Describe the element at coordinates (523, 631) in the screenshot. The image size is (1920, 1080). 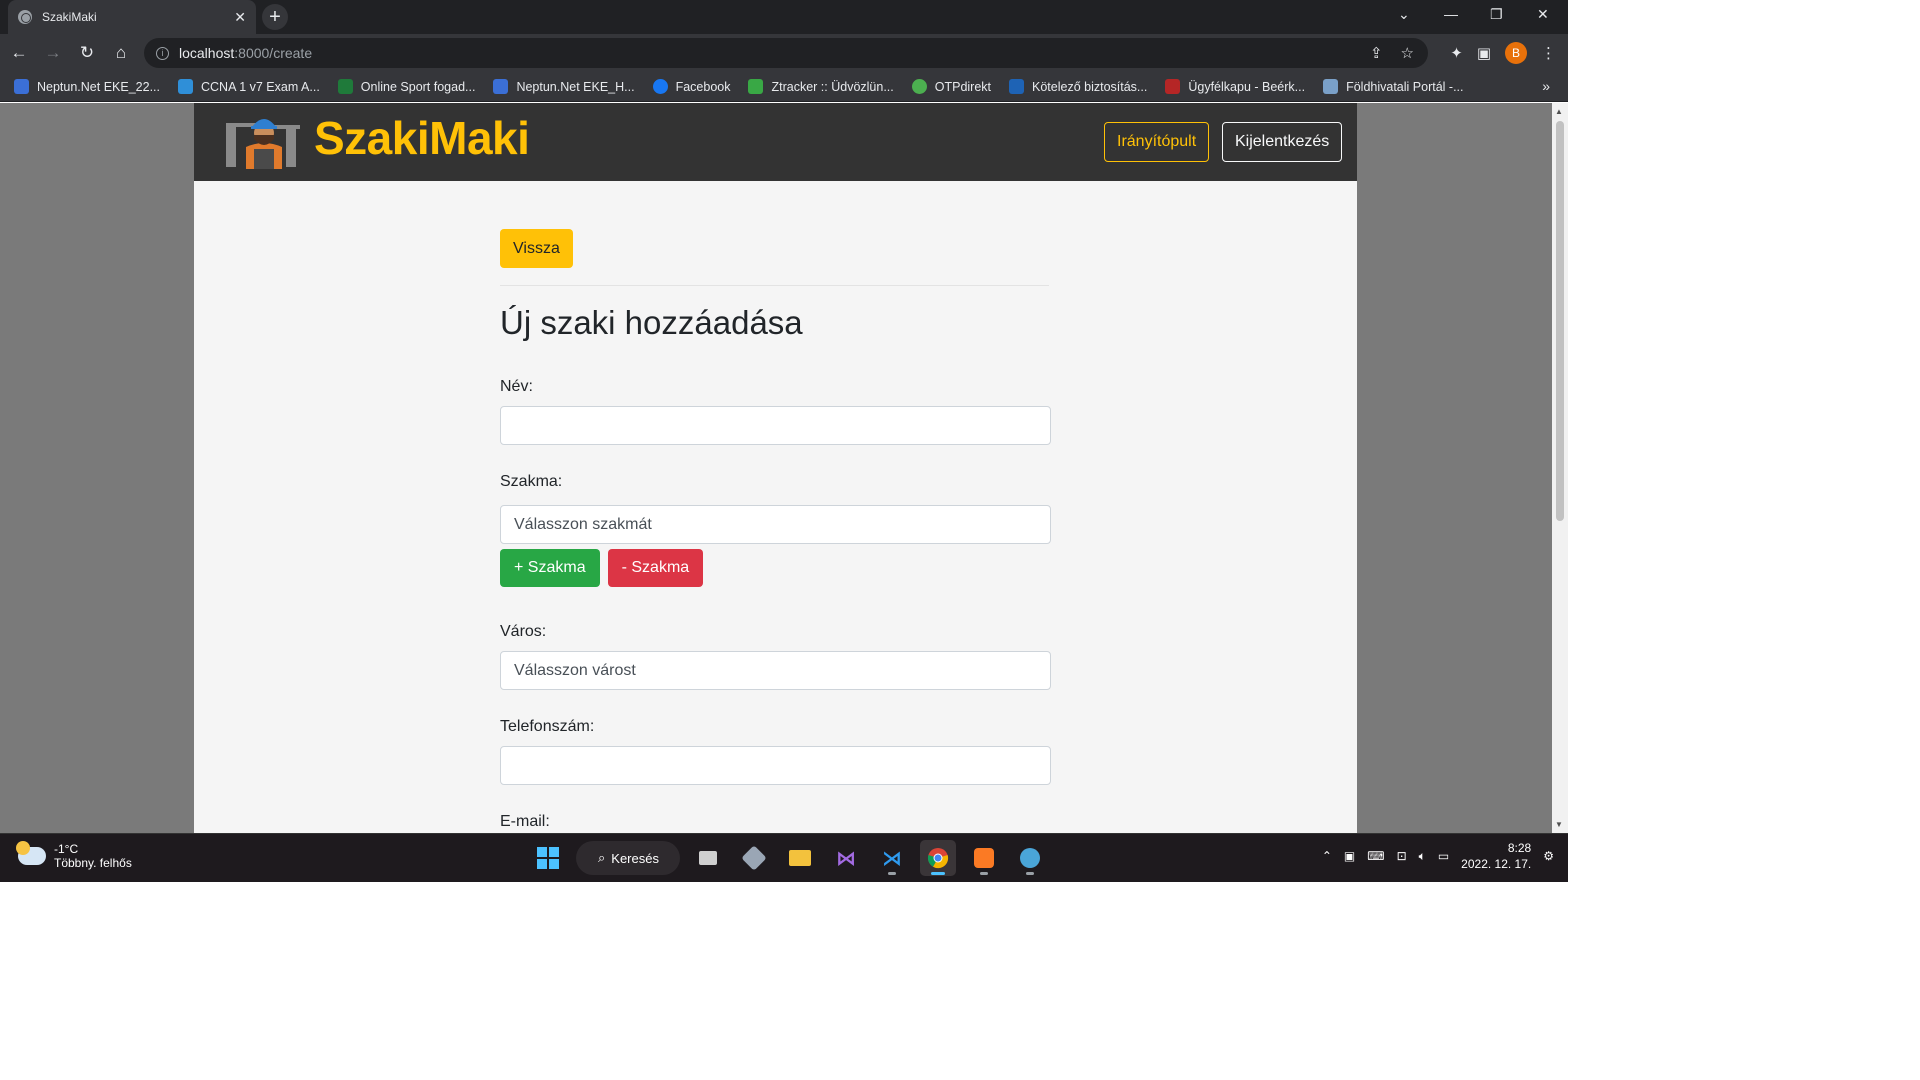
I see `city-label: Város:` at that location.